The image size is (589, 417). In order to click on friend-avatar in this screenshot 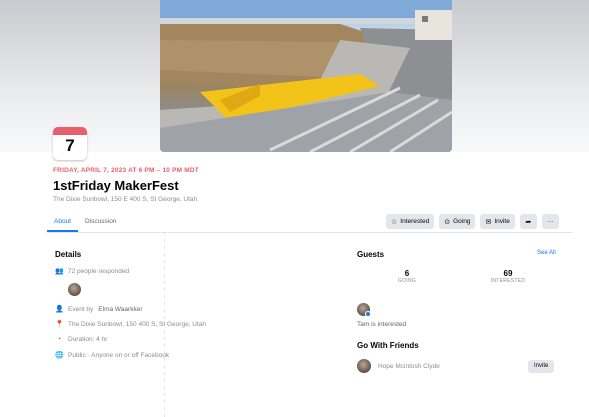, I will do `click(364, 366)`.